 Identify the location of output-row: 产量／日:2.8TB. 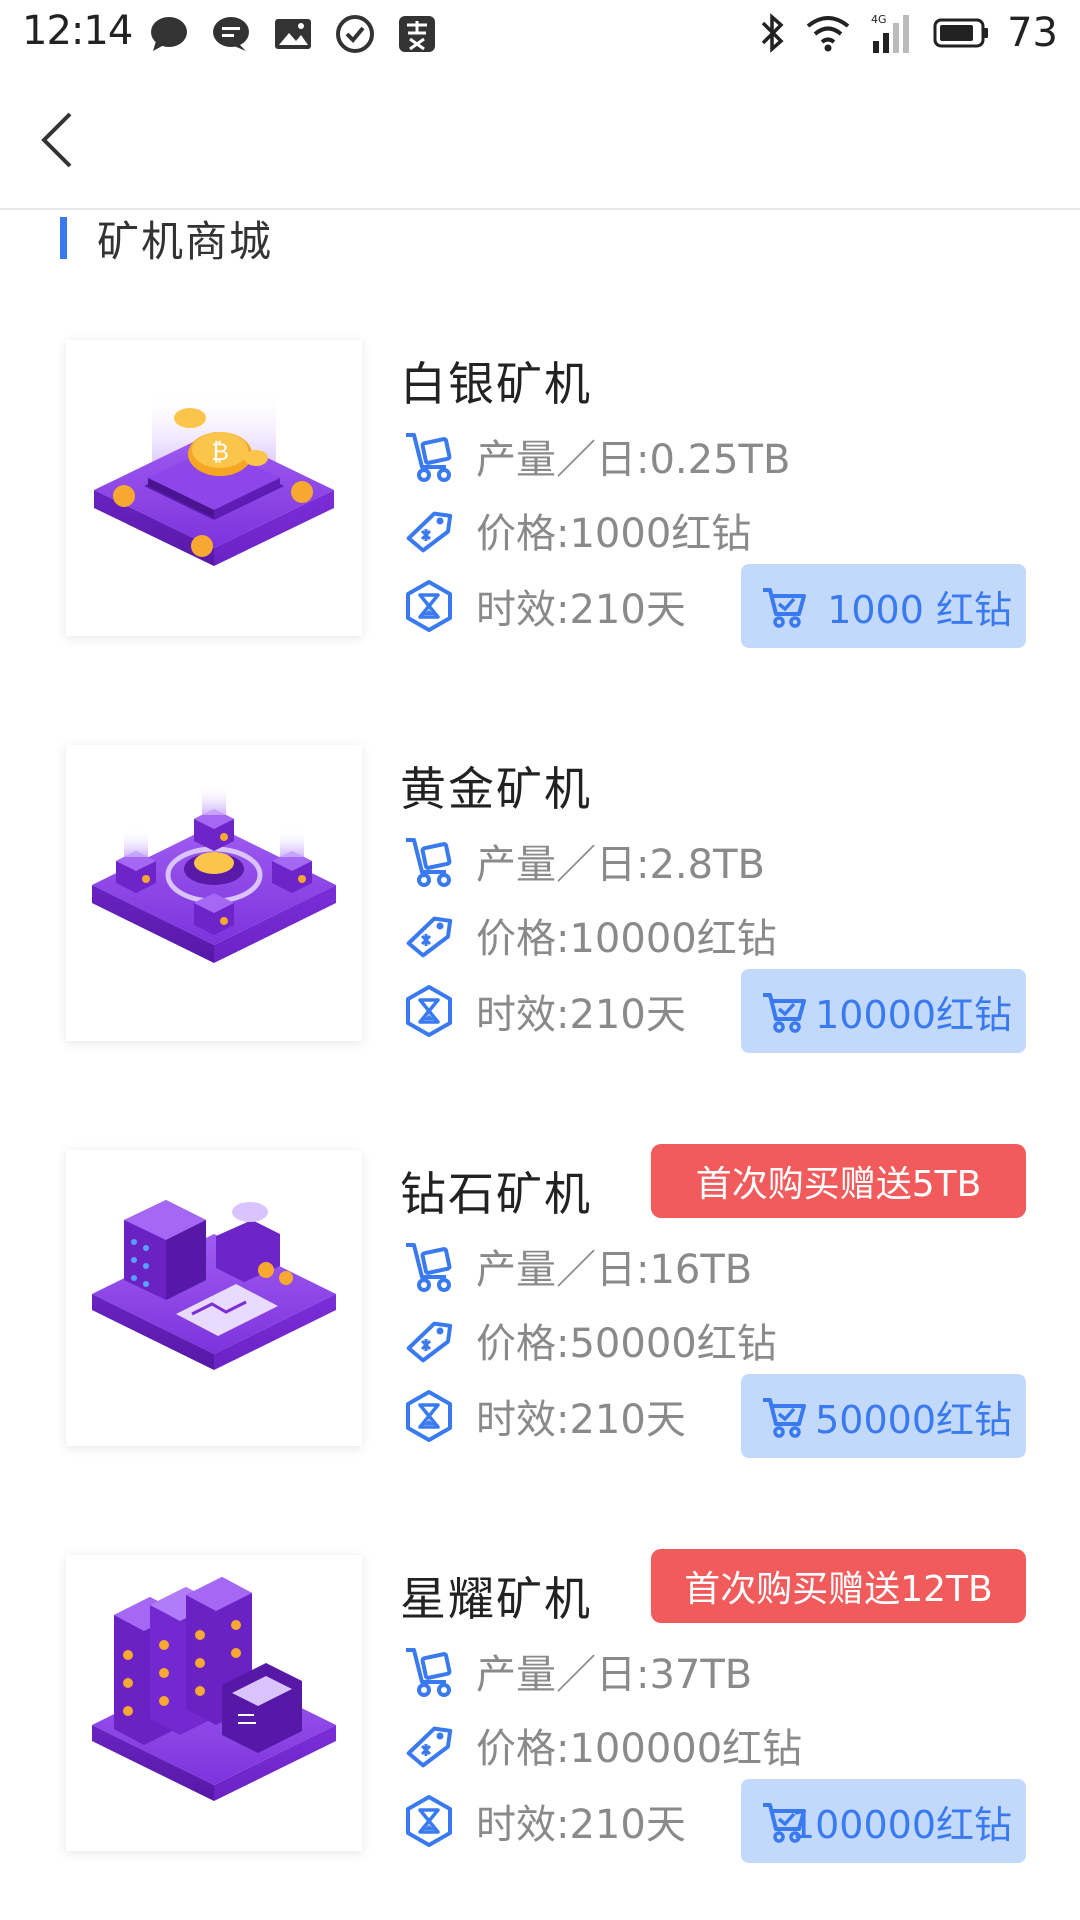
(582, 861).